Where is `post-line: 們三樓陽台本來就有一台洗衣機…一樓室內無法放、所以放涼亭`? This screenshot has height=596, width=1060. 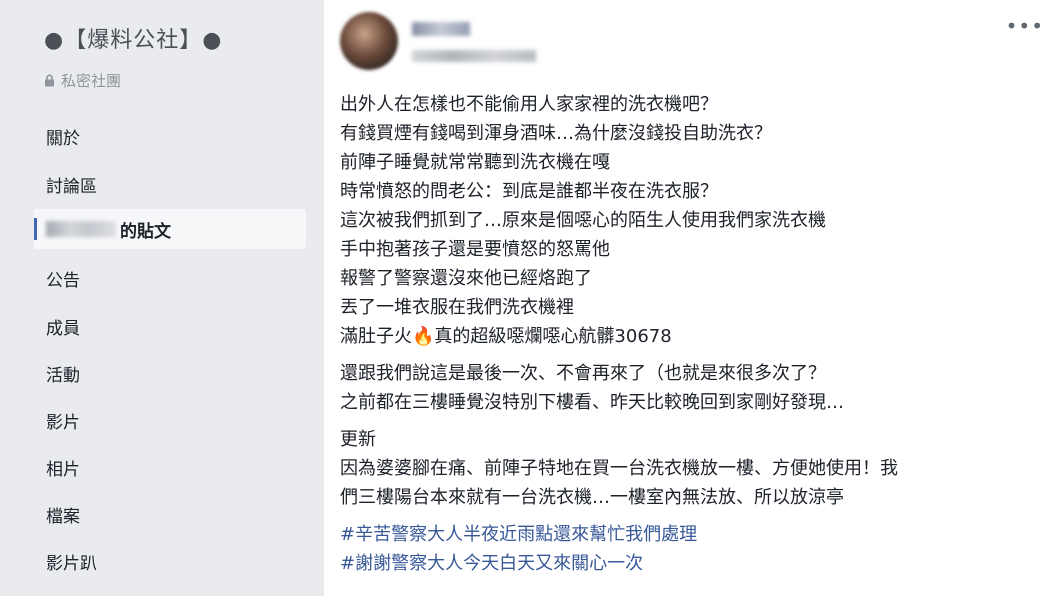 post-line: 們三樓陽台本來就有一台洗衣機…一樓室內無法放、所以放涼亭 is located at coordinates (592, 497).